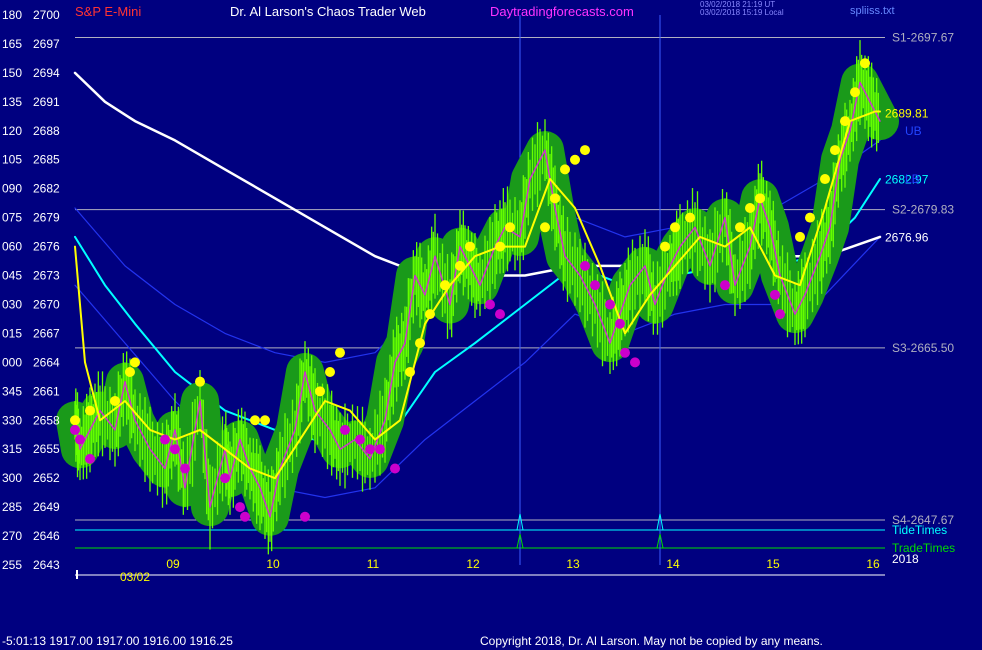 The height and width of the screenshot is (650, 982). I want to click on chart-title: Dr. Al Larson's Chaos Trader Web, so click(328, 11).